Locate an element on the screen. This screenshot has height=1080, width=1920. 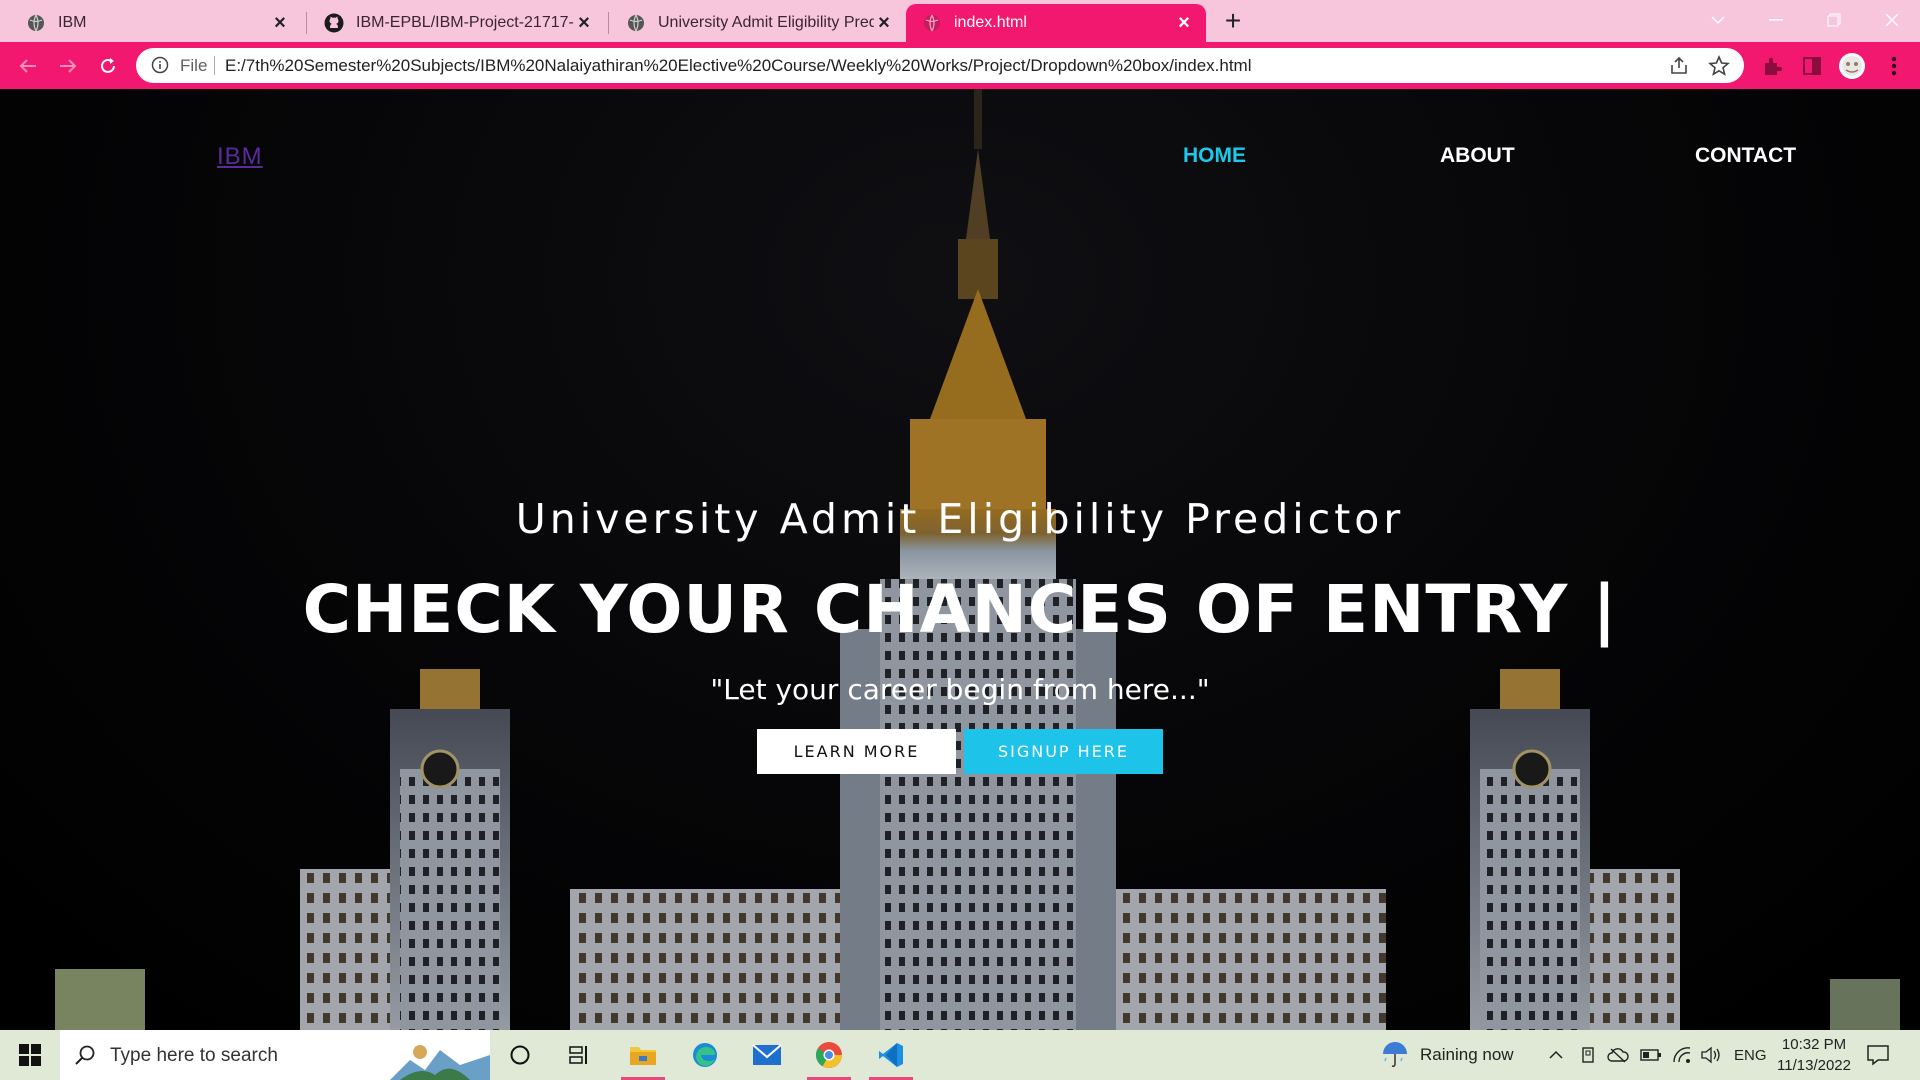
vscode-icon is located at coordinates (891, 1055).